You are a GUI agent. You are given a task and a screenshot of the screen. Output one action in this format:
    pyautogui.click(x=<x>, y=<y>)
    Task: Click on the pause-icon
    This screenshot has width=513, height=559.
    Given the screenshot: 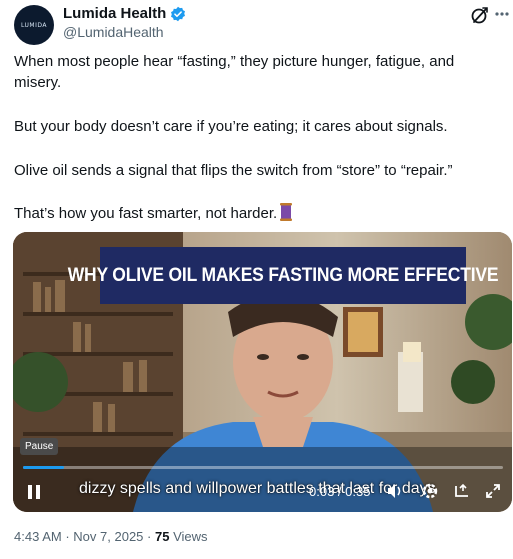 What is the action you would take?
    pyautogui.click(x=34, y=492)
    